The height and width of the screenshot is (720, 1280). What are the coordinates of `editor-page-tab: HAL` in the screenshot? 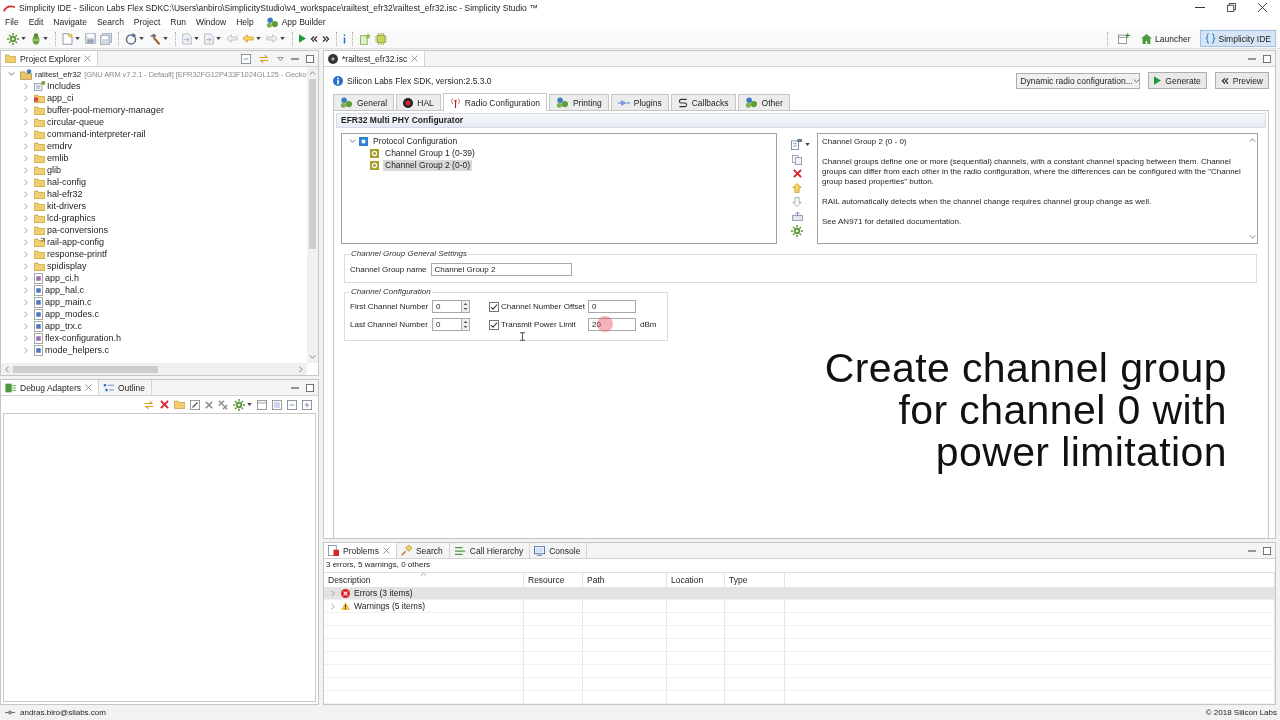 It's located at (418, 102).